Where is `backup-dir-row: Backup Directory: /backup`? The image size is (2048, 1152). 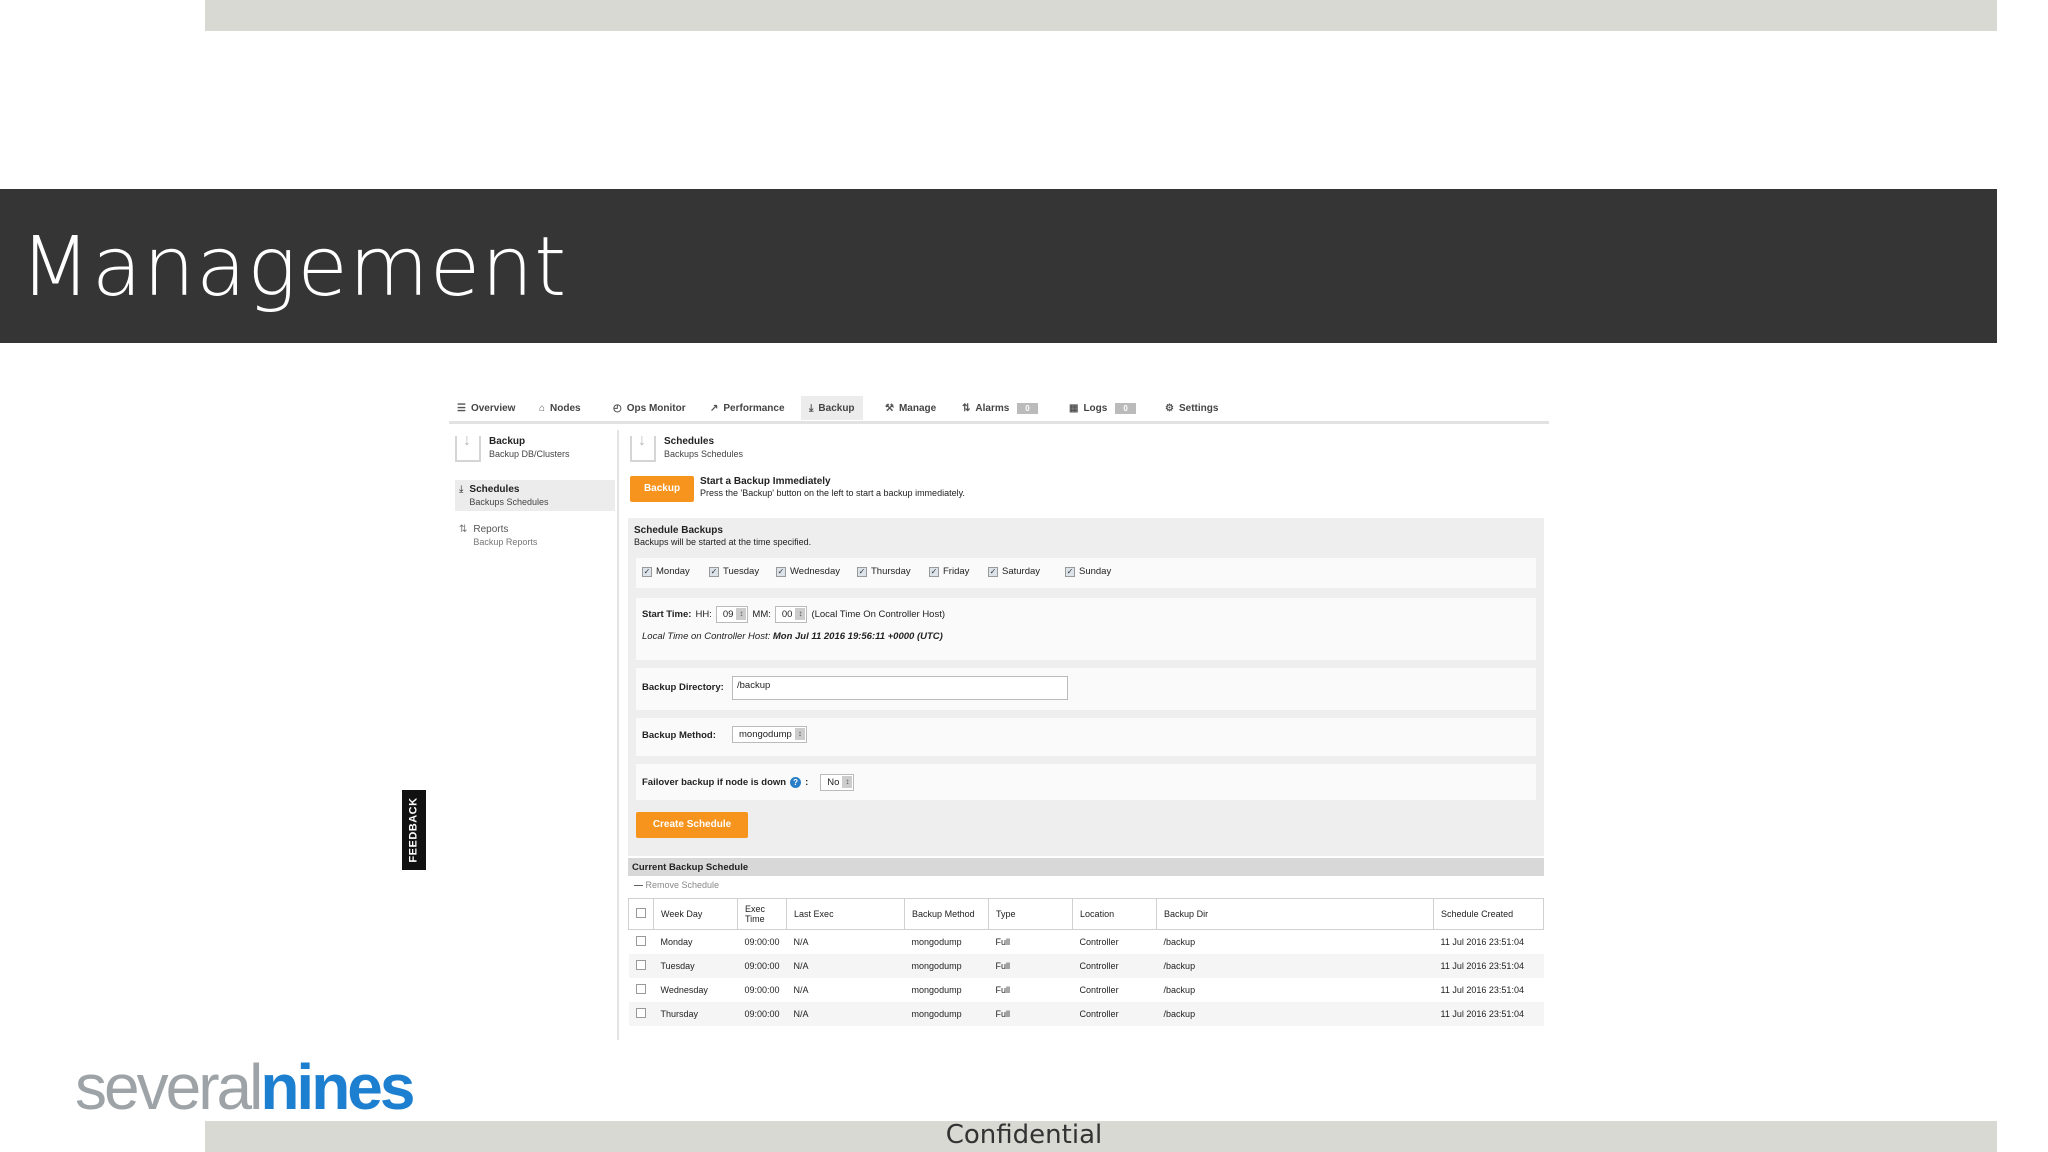 backup-dir-row: Backup Directory: /backup is located at coordinates (1086, 689).